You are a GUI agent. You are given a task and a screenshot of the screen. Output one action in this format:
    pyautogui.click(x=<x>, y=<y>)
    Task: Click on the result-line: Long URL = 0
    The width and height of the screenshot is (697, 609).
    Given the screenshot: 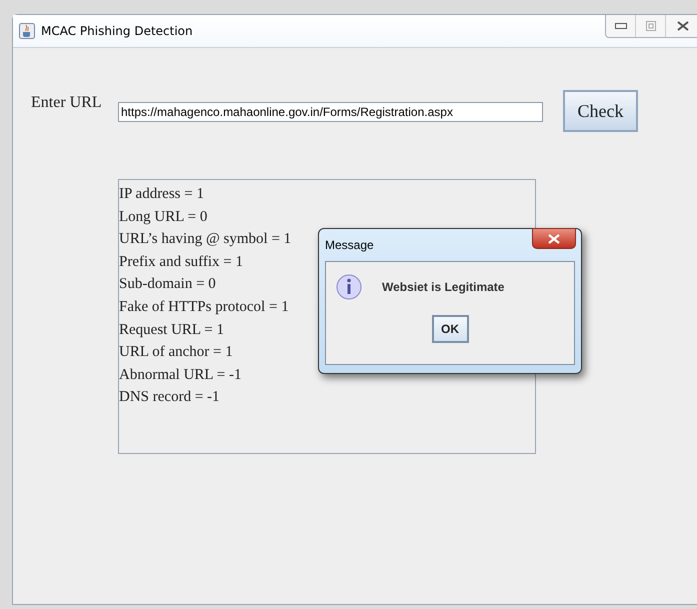 What is the action you would take?
    pyautogui.click(x=163, y=217)
    